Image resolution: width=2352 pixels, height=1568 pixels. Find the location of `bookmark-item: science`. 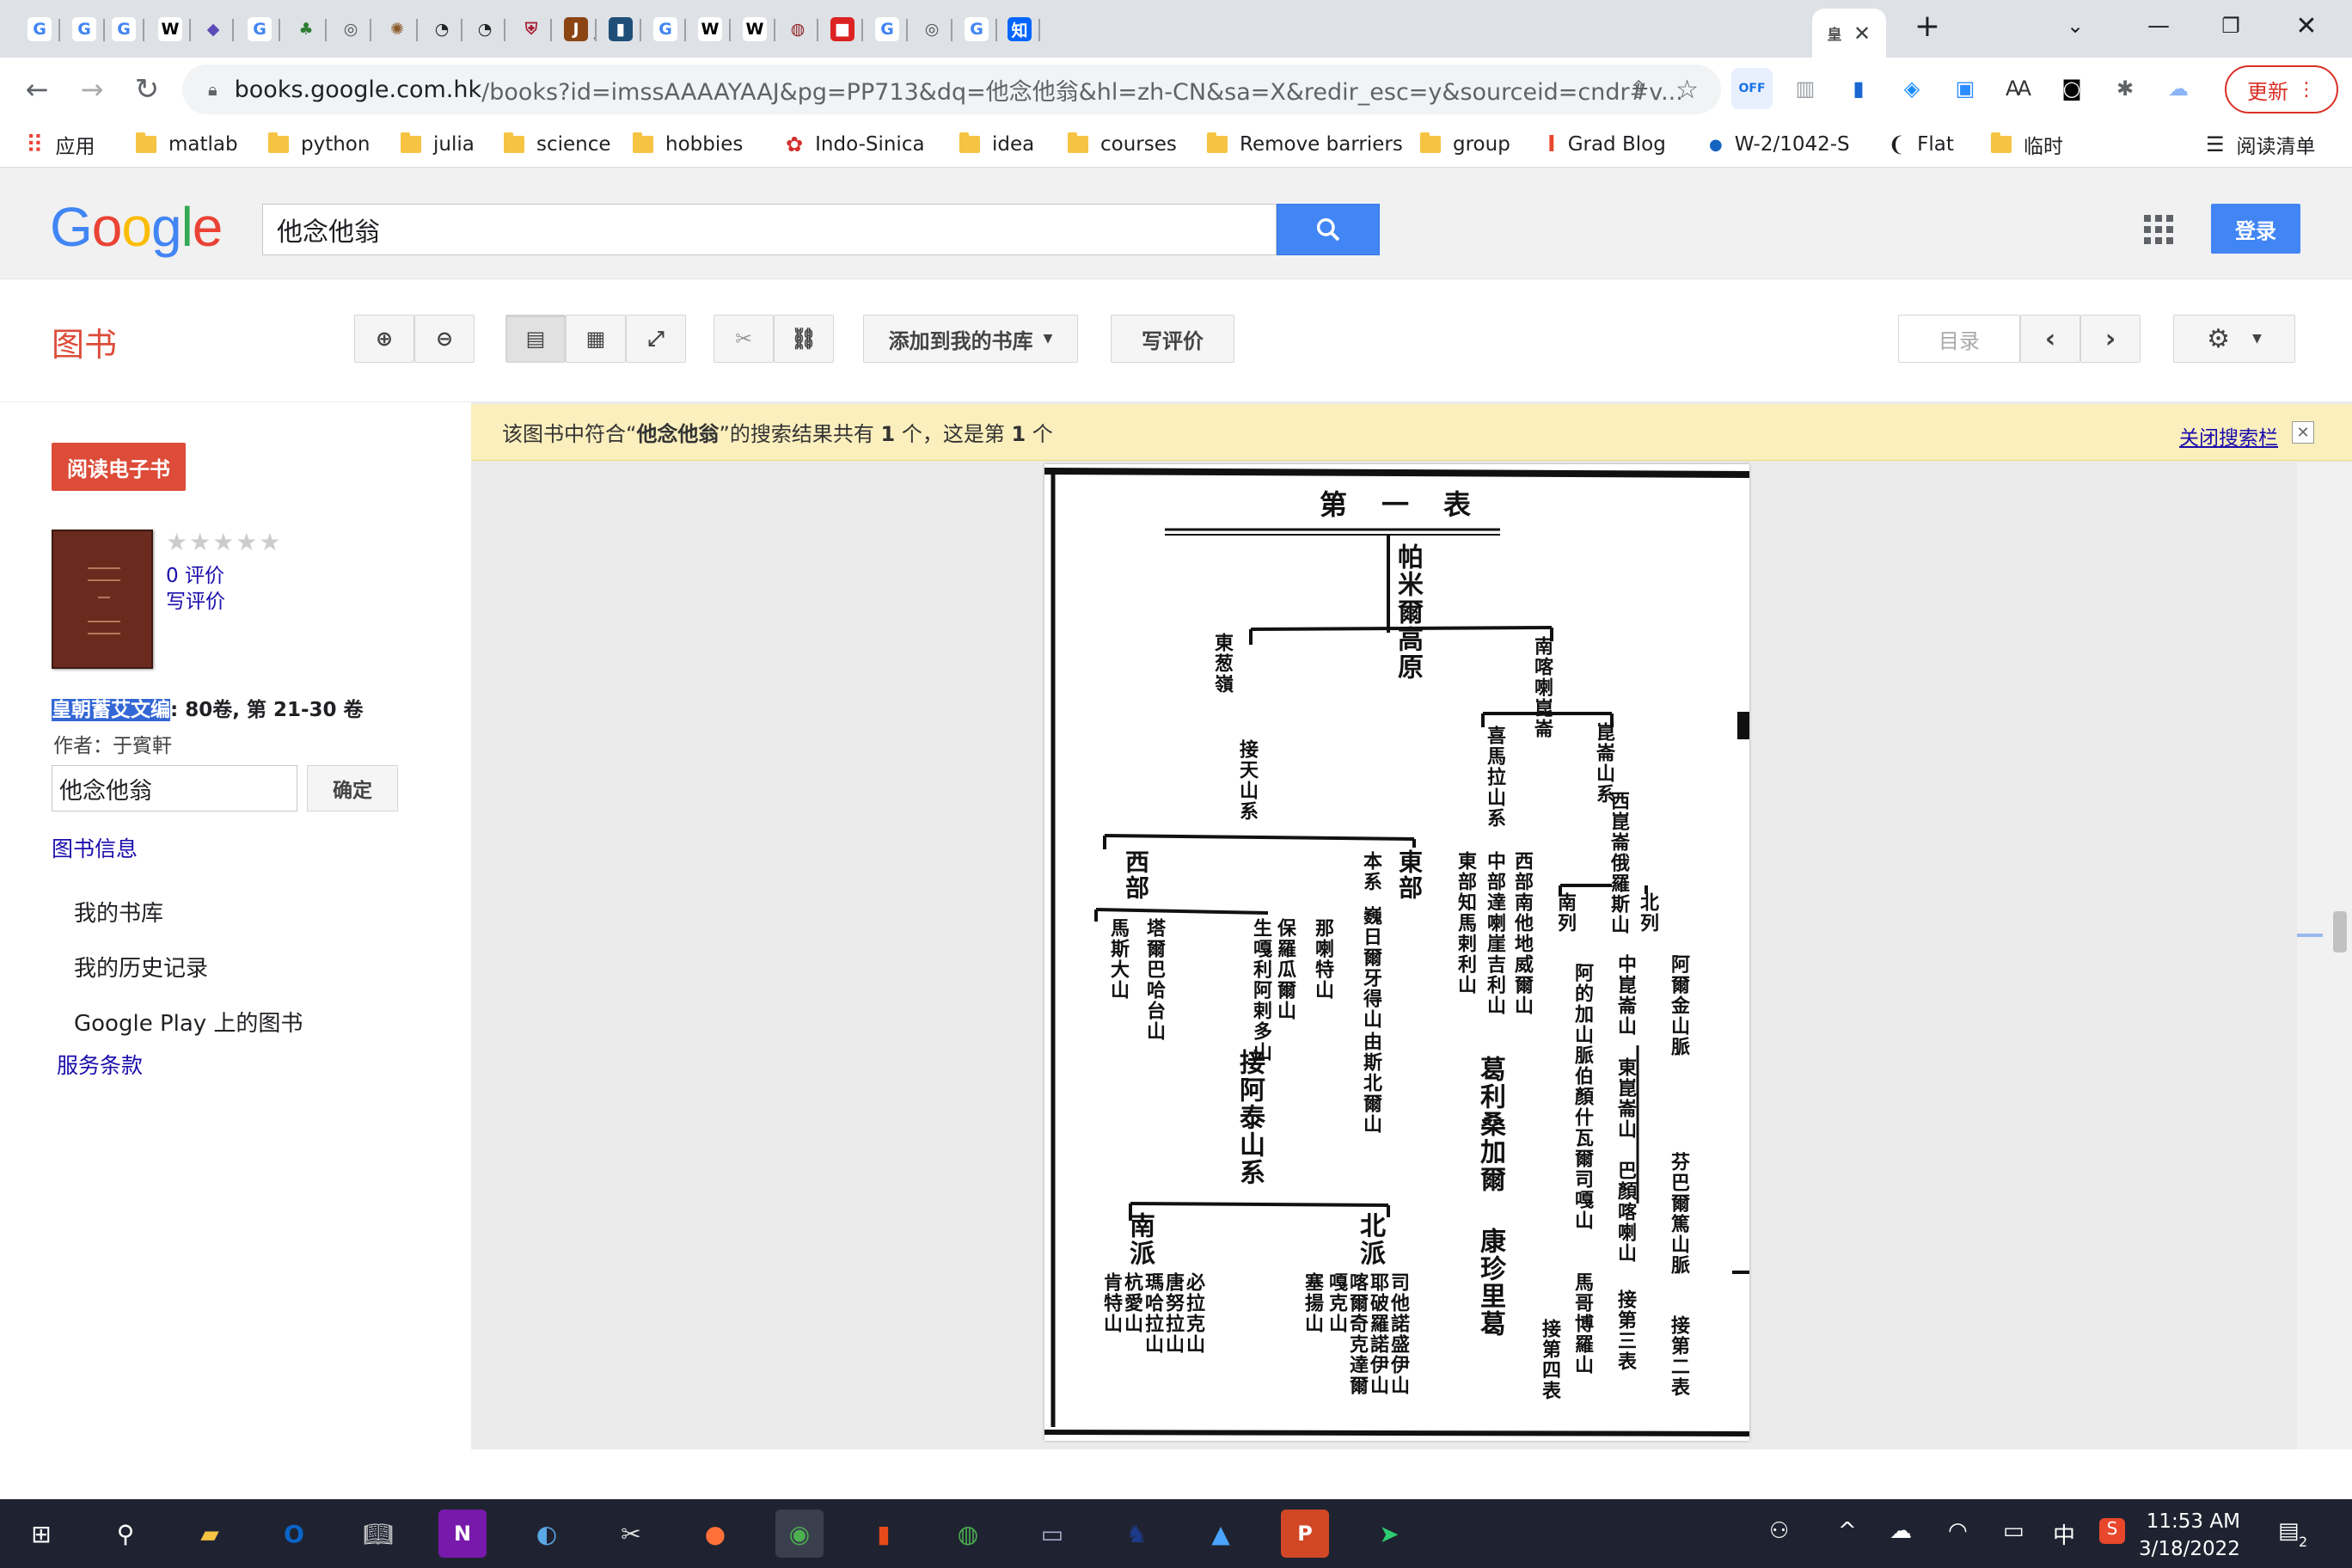

bookmark-item: science is located at coordinates (557, 144).